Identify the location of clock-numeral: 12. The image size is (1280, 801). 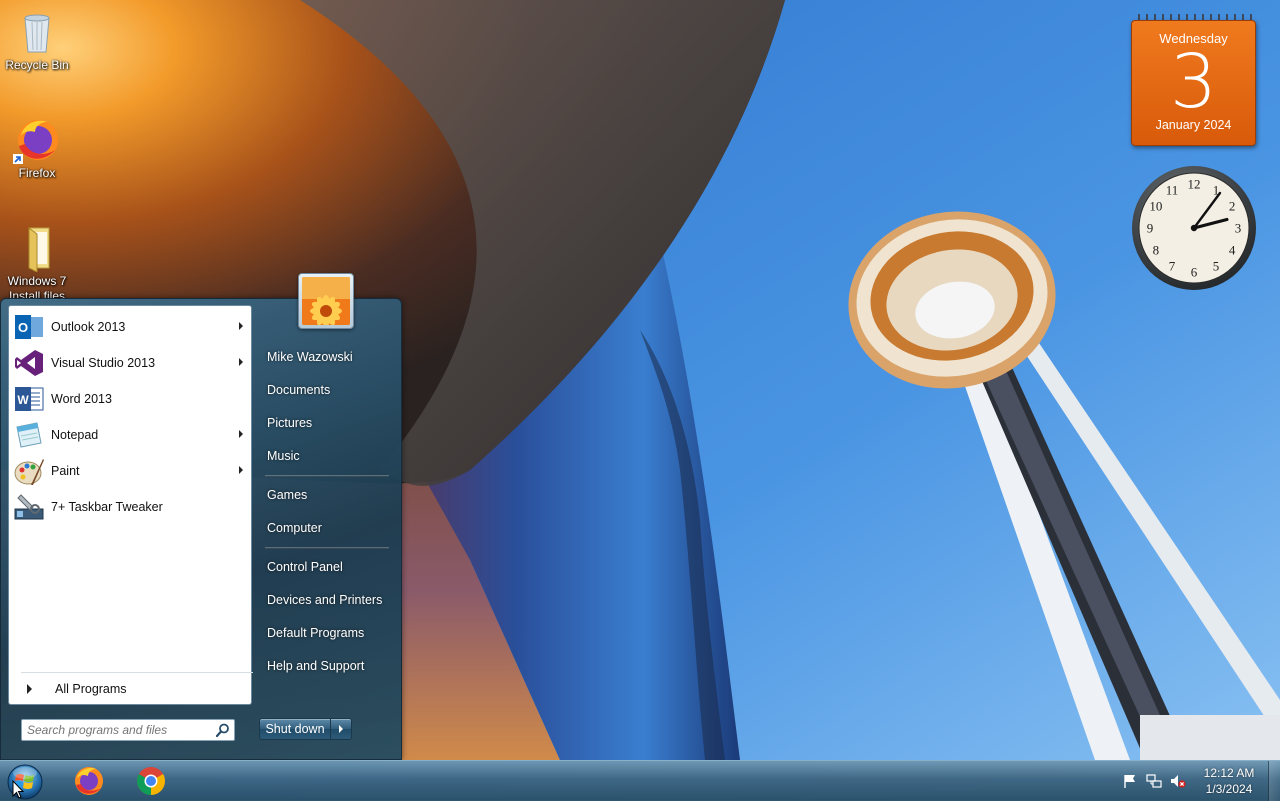
(1194, 184).